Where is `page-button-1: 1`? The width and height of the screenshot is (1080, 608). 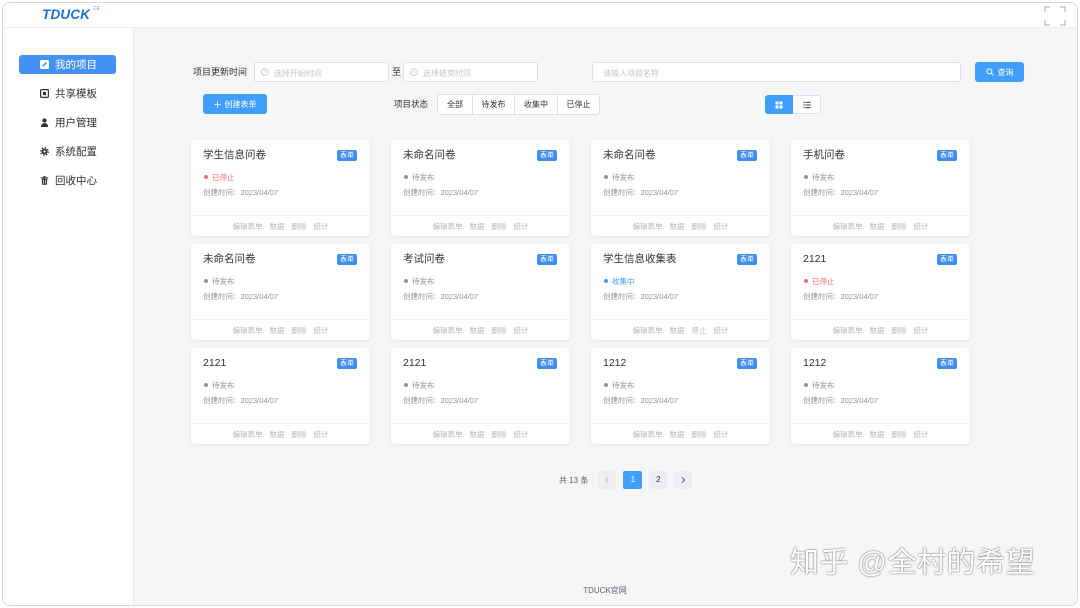 page-button-1: 1 is located at coordinates (633, 480).